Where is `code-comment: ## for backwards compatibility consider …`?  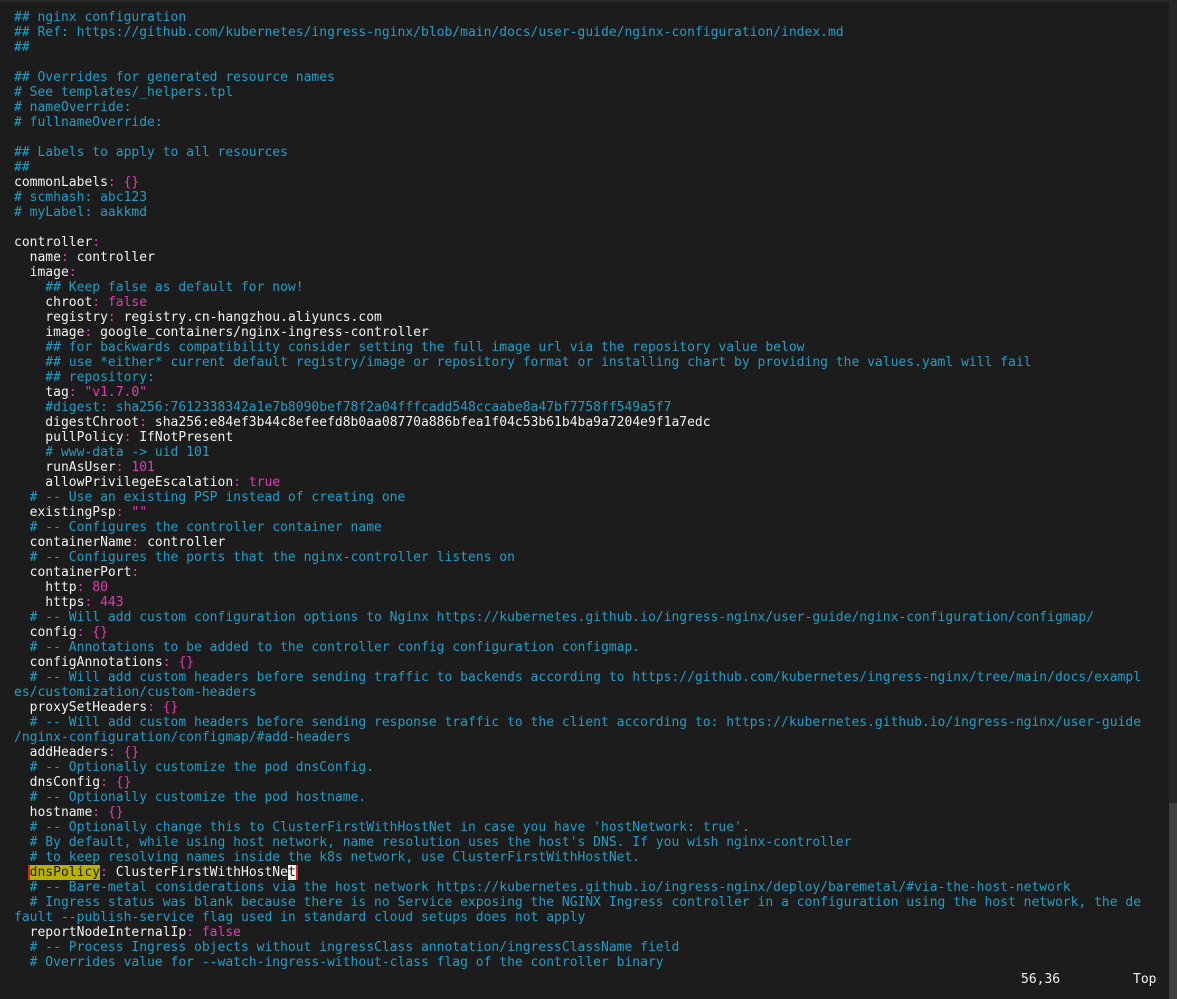 code-comment: ## for backwards compatibility consider … is located at coordinates (409, 347).